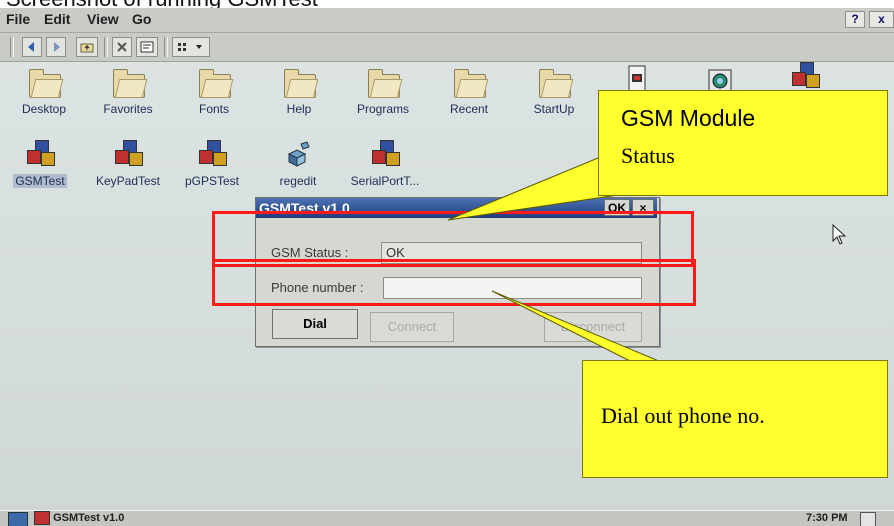  I want to click on task-label: GSMTest v1.0, so click(89, 518).